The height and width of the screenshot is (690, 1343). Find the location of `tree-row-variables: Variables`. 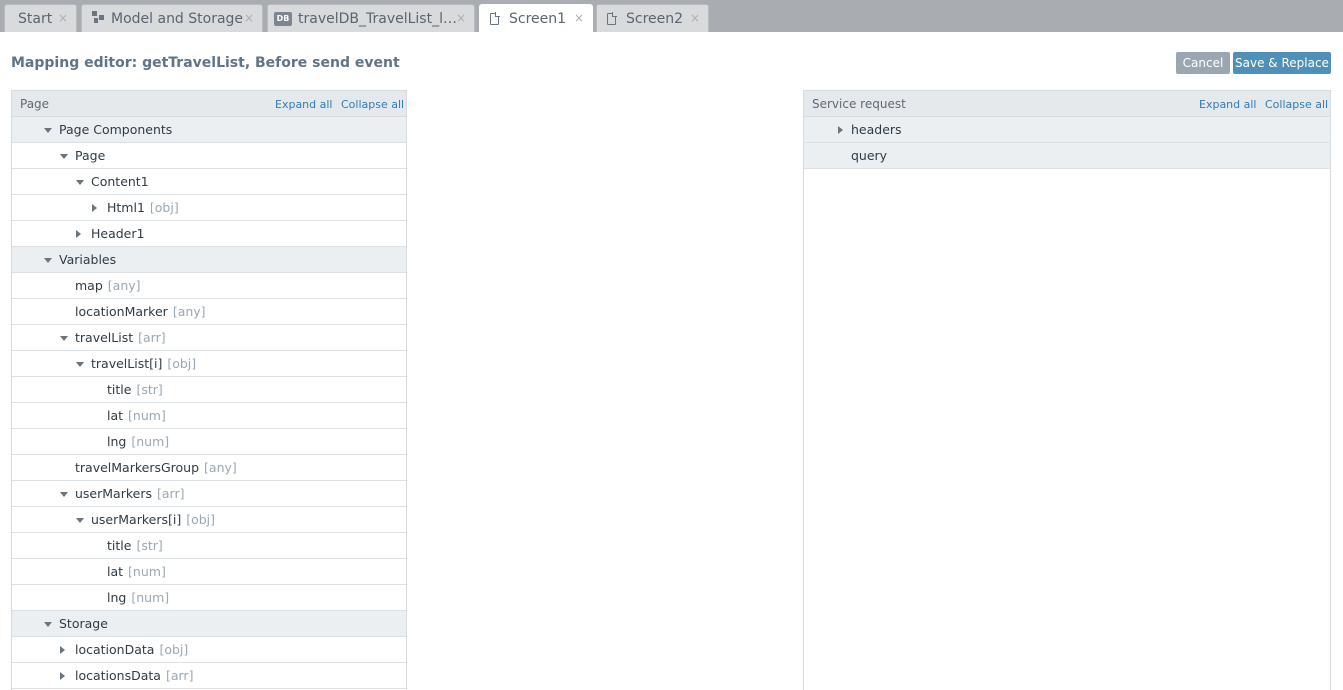

tree-row-variables: Variables is located at coordinates (209, 260).